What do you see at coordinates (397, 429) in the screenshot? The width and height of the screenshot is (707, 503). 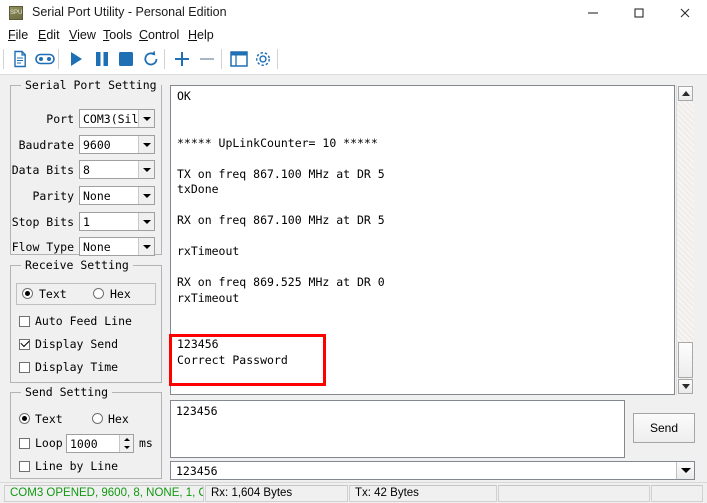 I see `send-input: 123456` at bounding box center [397, 429].